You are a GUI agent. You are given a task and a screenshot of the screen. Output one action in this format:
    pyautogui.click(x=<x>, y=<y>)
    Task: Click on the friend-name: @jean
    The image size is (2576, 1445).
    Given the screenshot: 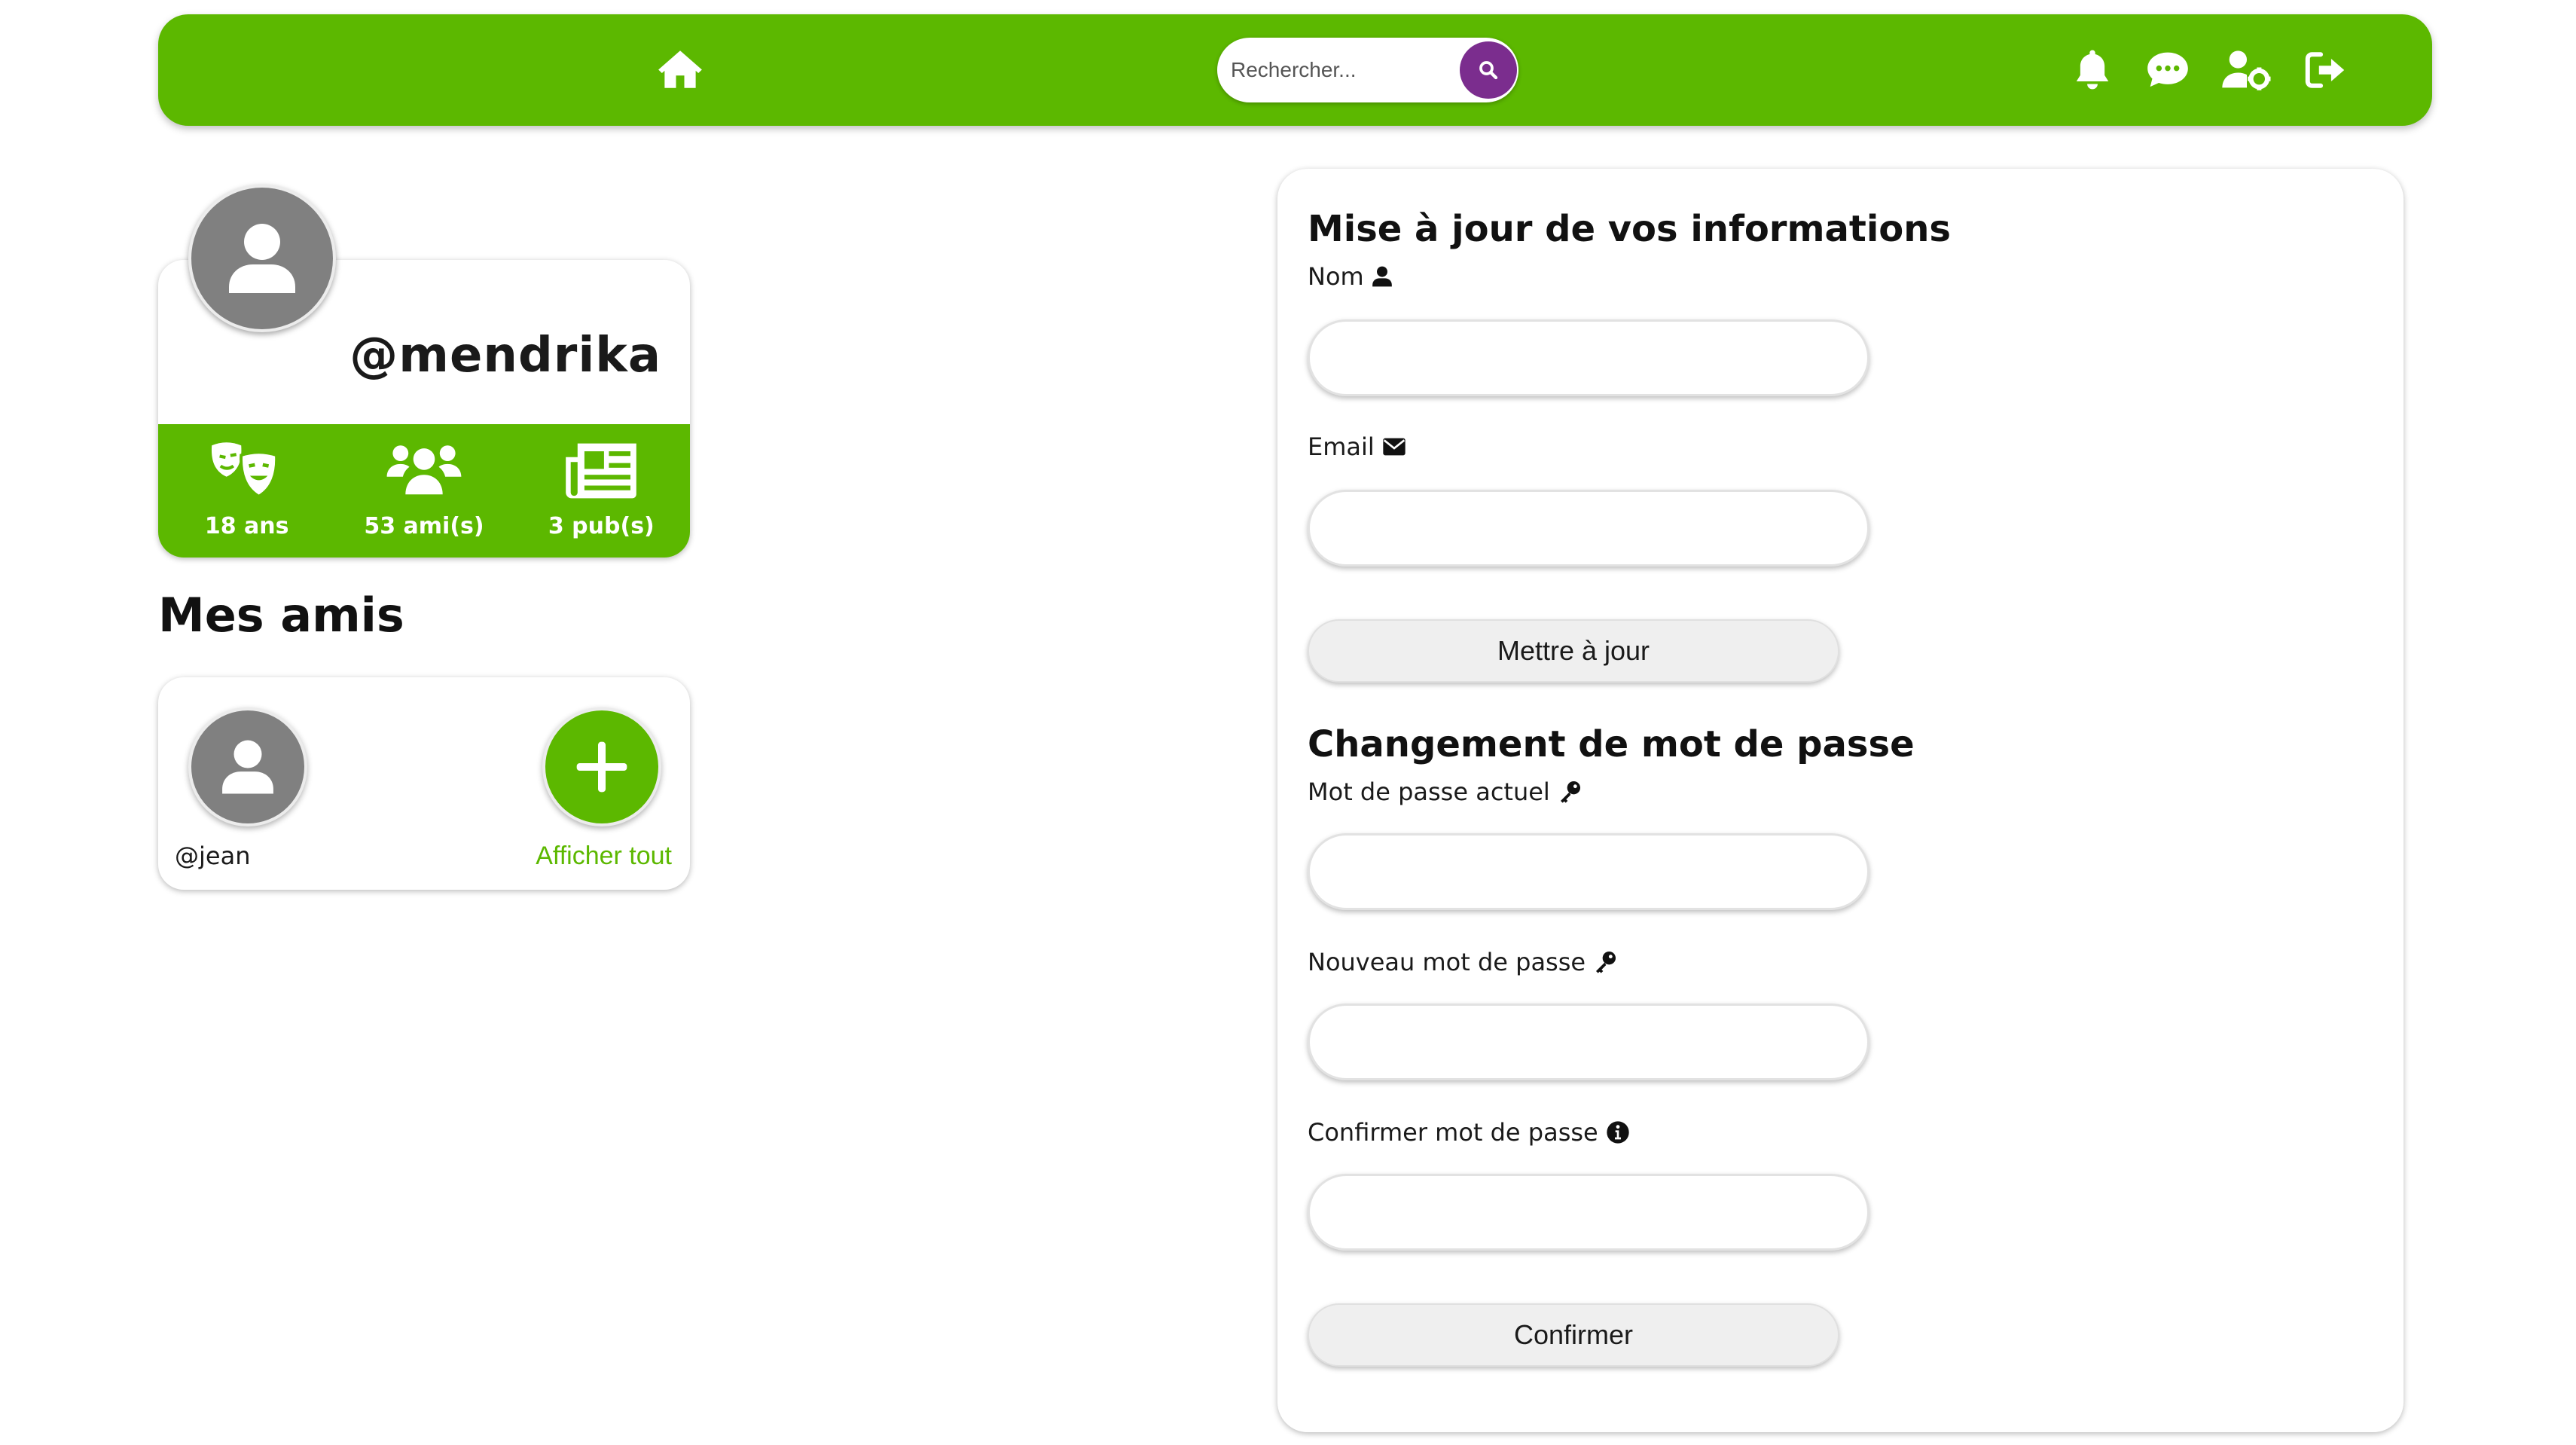 What is the action you would take?
    pyautogui.click(x=213, y=856)
    